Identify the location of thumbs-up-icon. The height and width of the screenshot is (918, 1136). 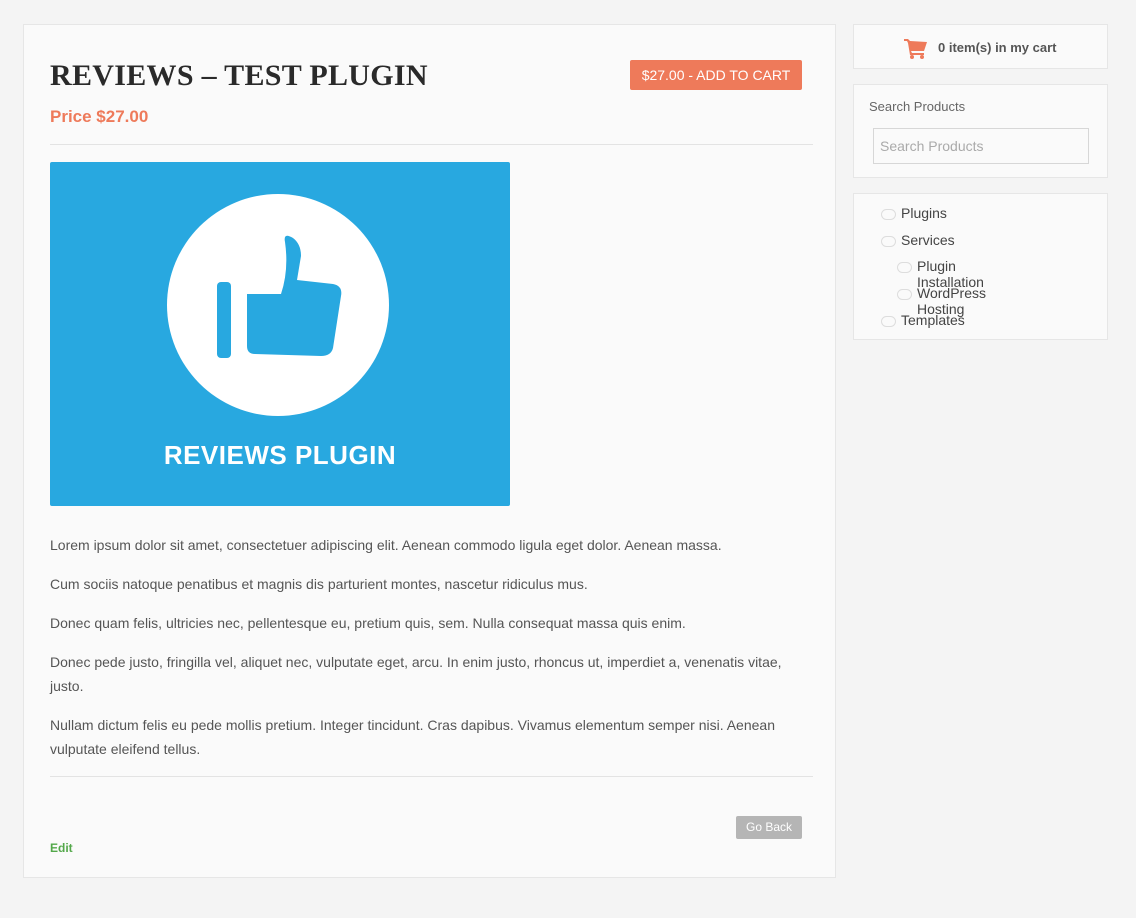
(279, 296).